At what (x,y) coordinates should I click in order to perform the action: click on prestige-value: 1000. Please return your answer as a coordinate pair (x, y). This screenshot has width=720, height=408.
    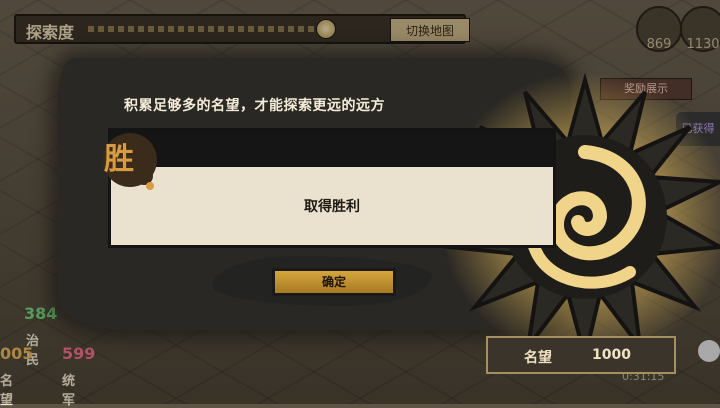
    Looking at the image, I should click on (611, 355).